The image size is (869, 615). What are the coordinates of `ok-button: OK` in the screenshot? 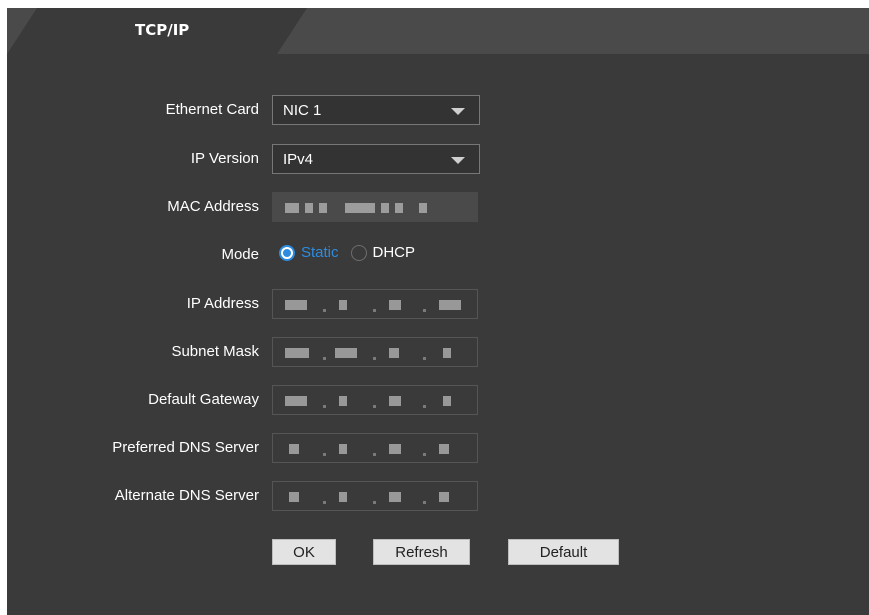 It's located at (304, 552).